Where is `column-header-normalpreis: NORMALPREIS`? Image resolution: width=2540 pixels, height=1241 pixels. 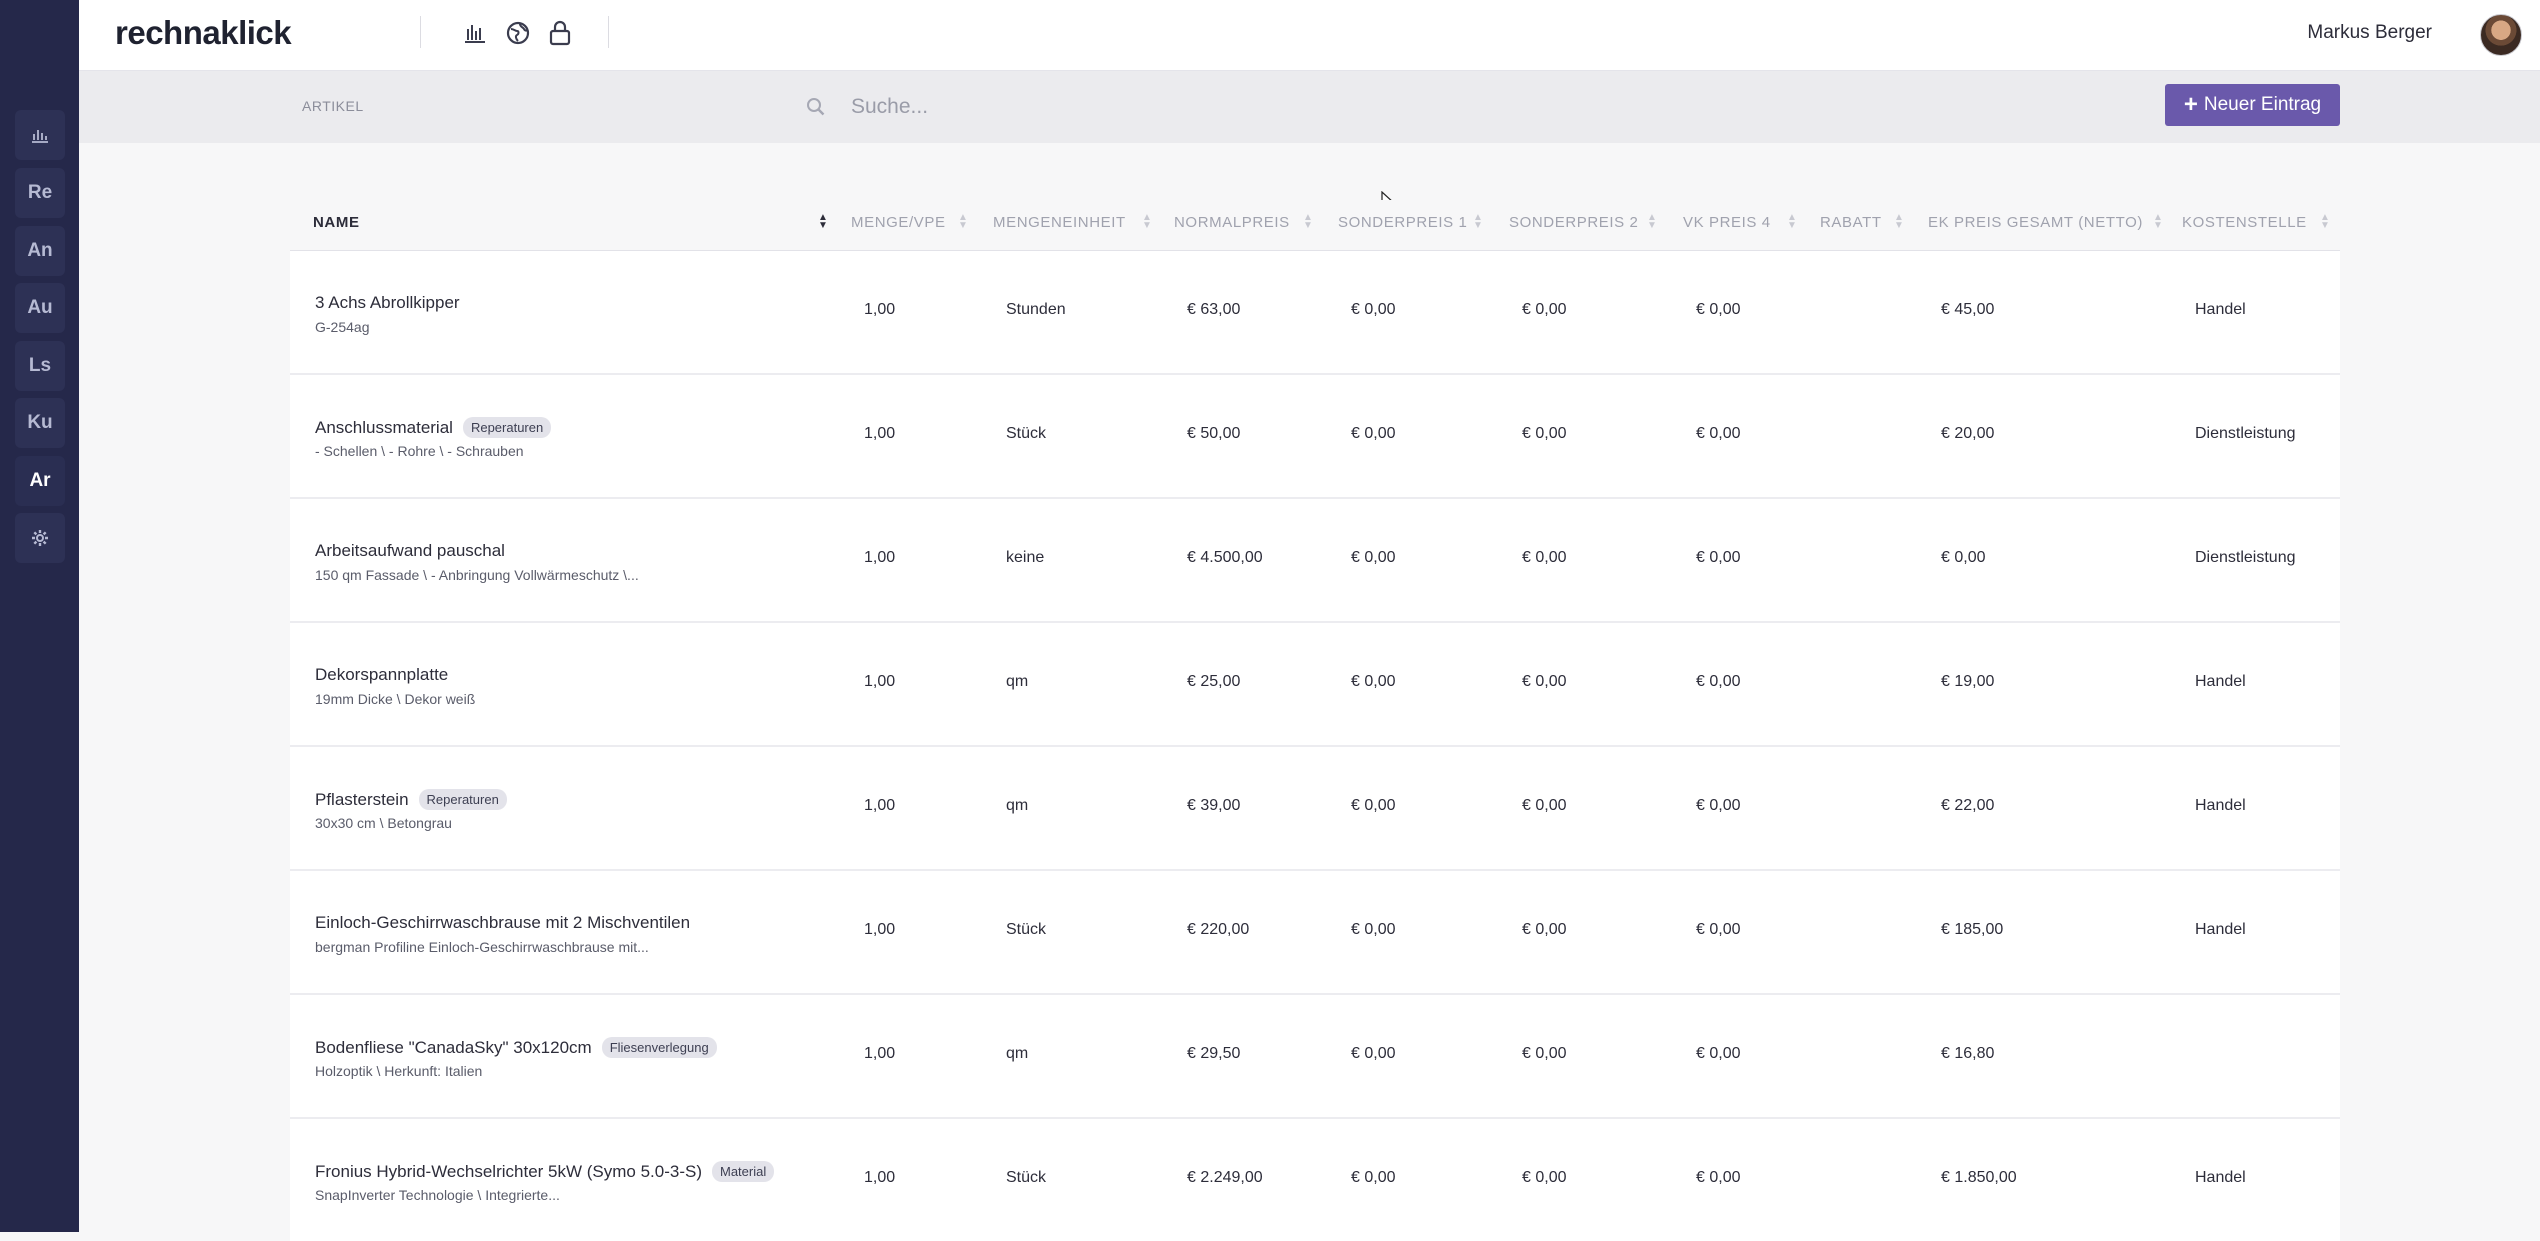
column-header-normalpreis: NORMALPREIS is located at coordinates (1232, 222).